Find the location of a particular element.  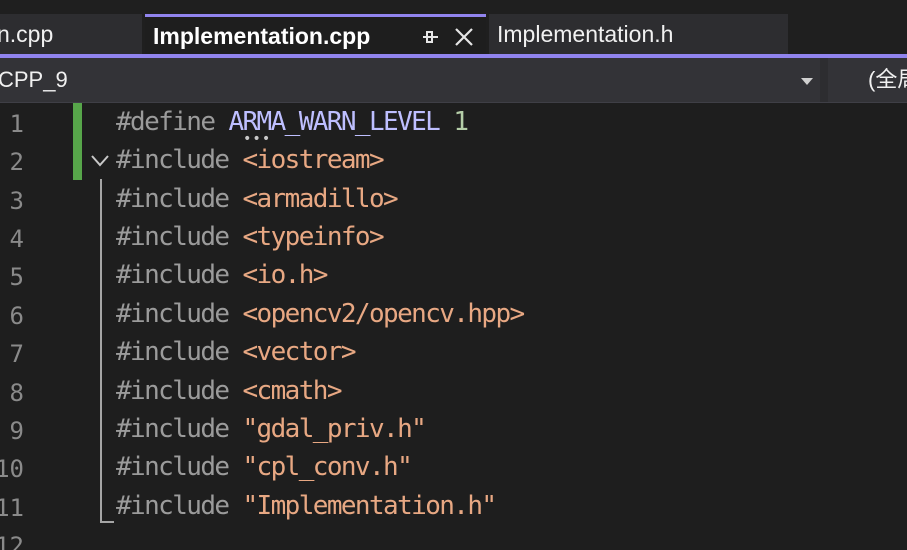

line-number: 5 is located at coordinates (16, 277).